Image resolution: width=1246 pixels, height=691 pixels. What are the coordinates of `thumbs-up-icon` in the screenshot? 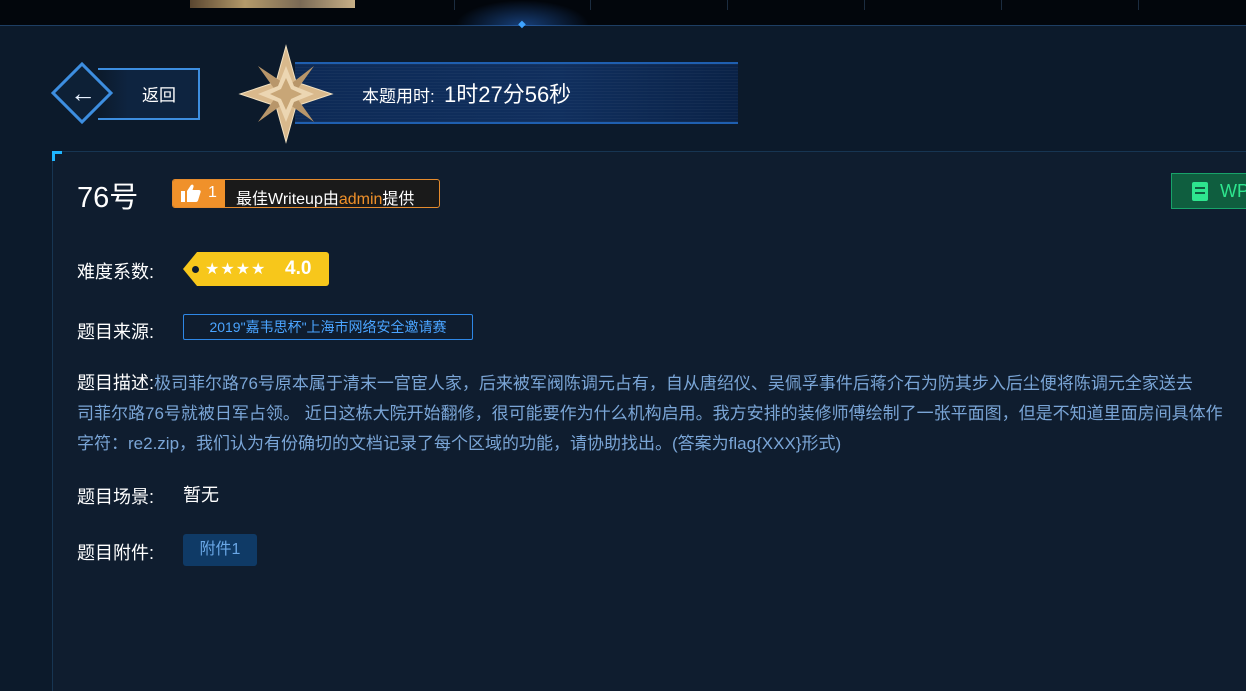 It's located at (191, 193).